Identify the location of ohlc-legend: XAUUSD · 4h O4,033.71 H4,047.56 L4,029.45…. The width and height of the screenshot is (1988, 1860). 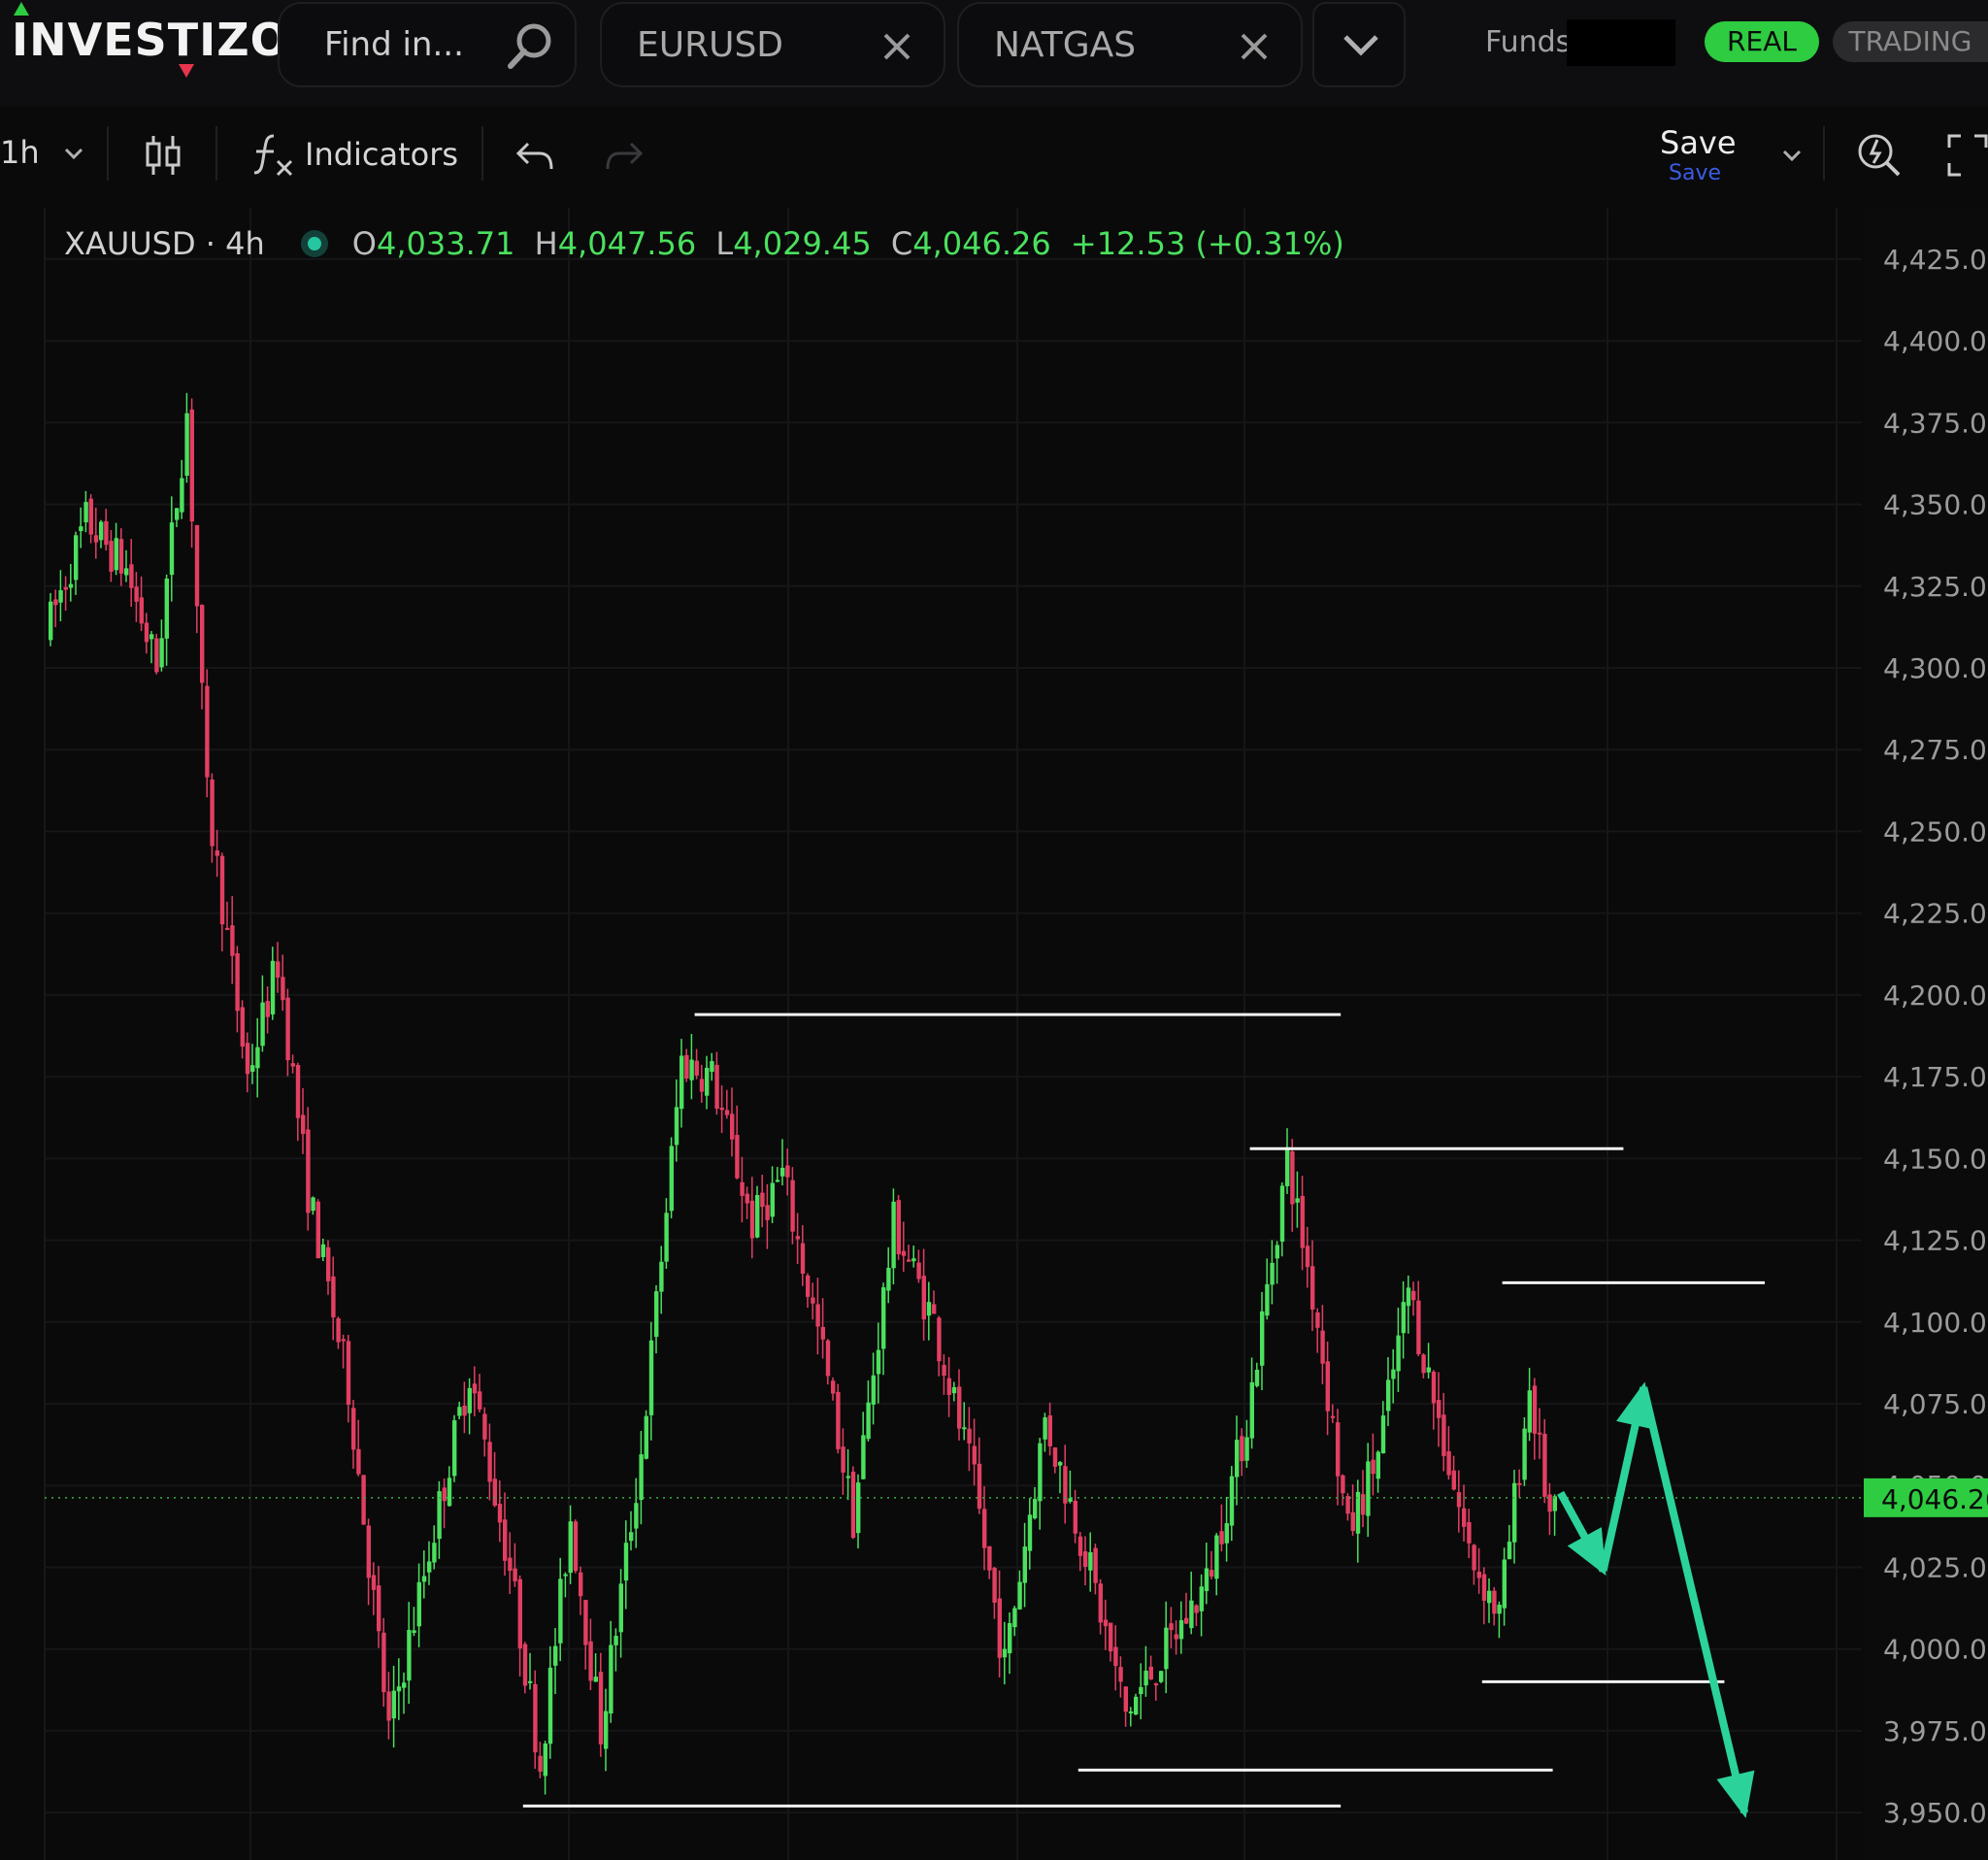
(704, 243).